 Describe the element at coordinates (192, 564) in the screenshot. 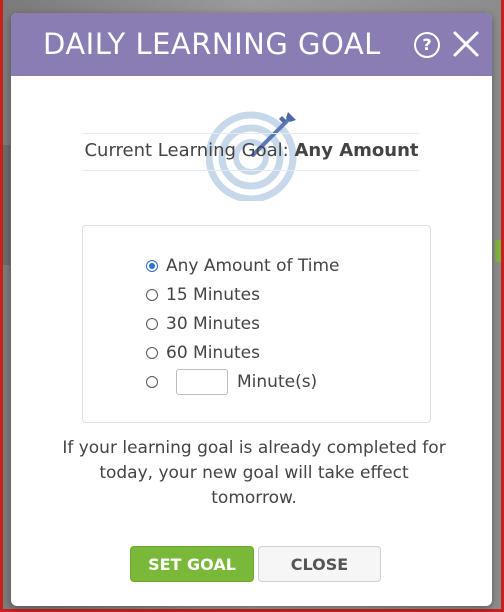

I see `set-goal-button: SET GOAL` at that location.